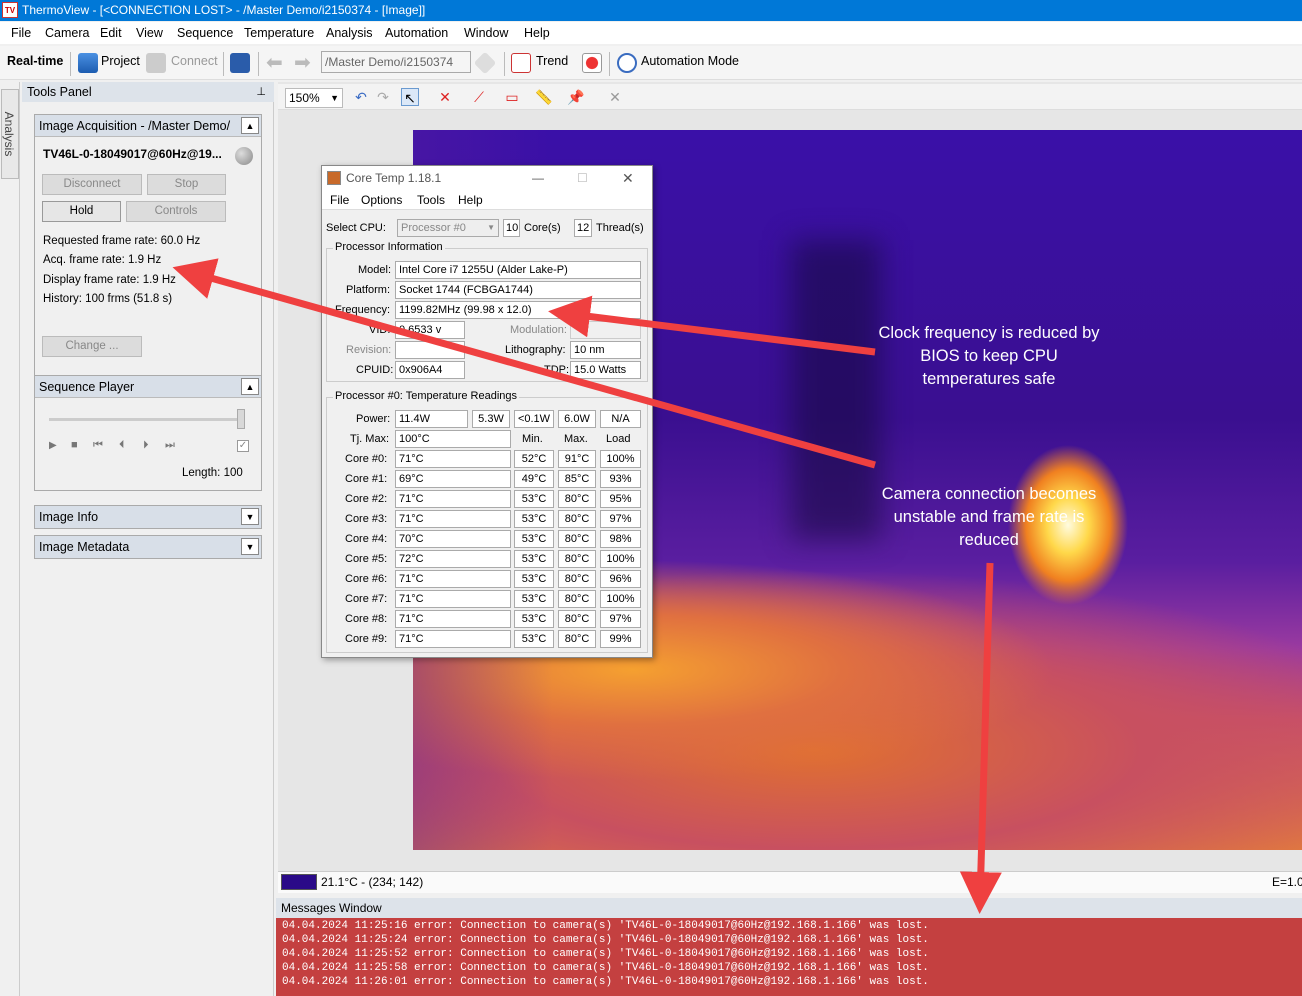  Describe the element at coordinates (274, 62) in the screenshot. I see `back-arrow-icon: ⬅` at that location.